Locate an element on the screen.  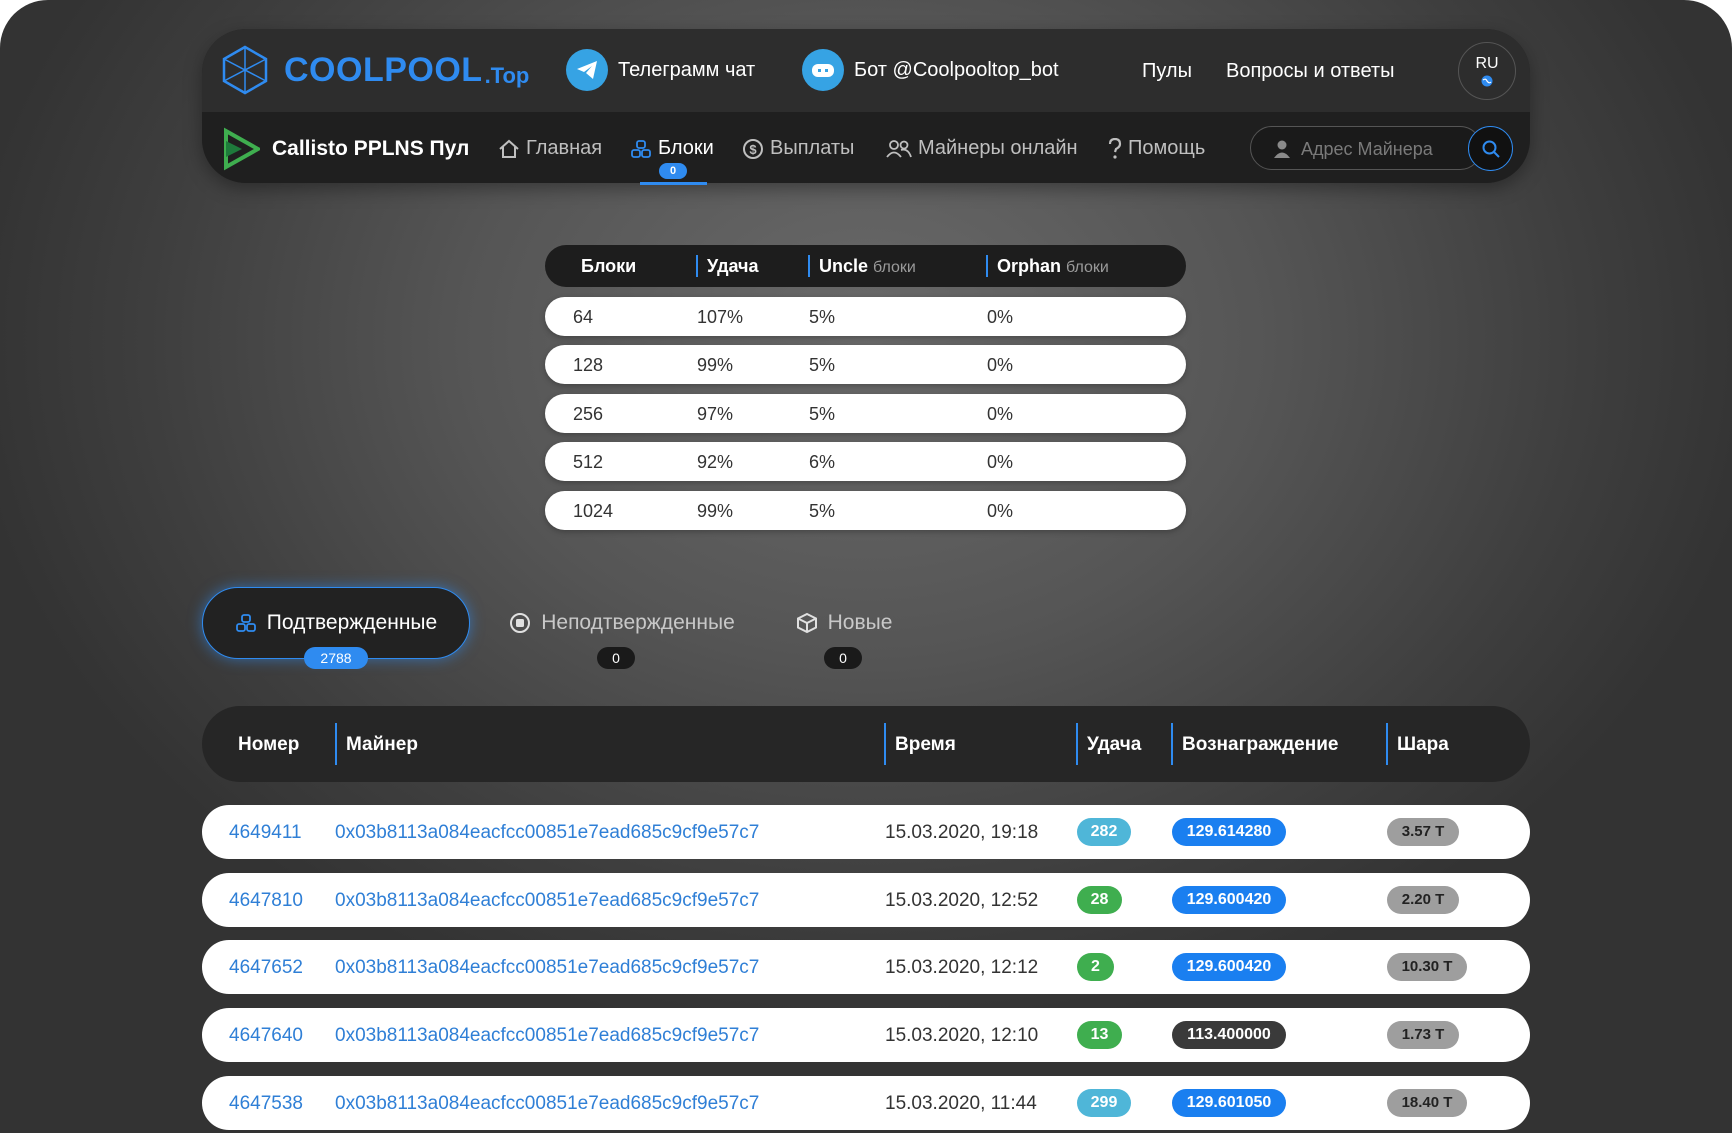
dollar-icon: $ is located at coordinates (753, 148).